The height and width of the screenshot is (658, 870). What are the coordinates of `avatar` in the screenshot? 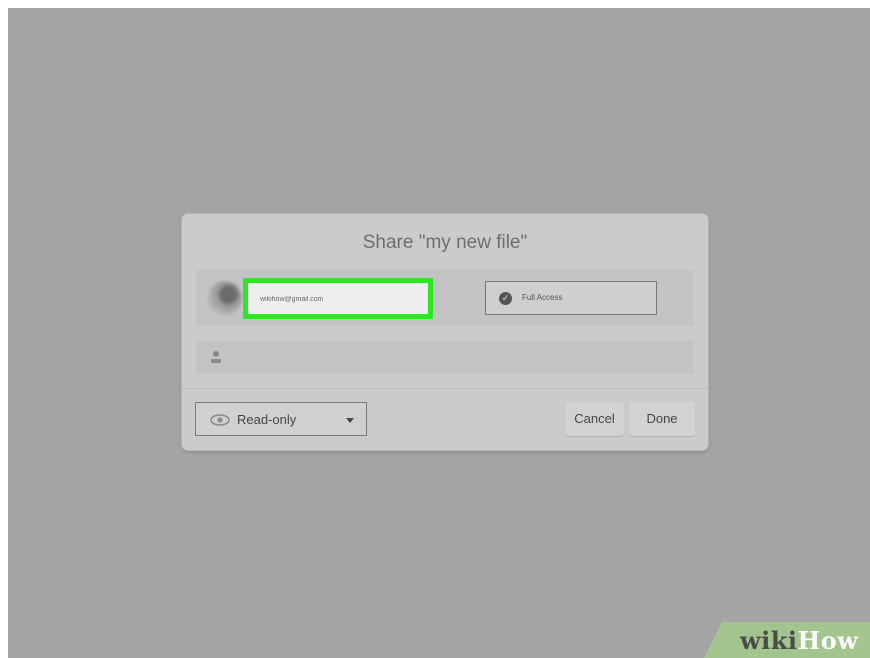 It's located at (225, 298).